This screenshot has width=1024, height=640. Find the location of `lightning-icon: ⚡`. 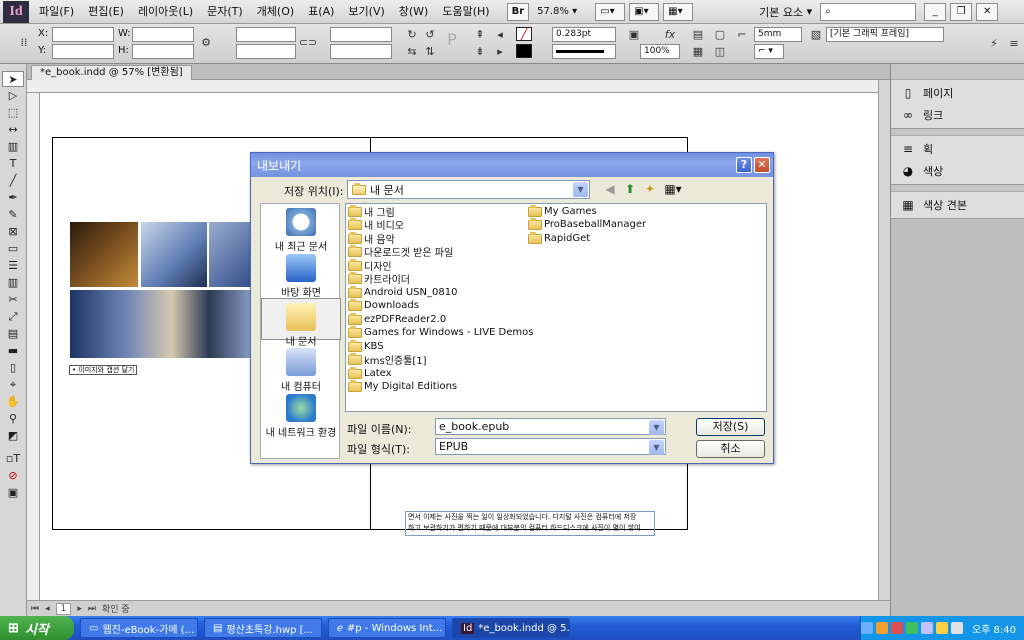

lightning-icon: ⚡ is located at coordinates (994, 43).